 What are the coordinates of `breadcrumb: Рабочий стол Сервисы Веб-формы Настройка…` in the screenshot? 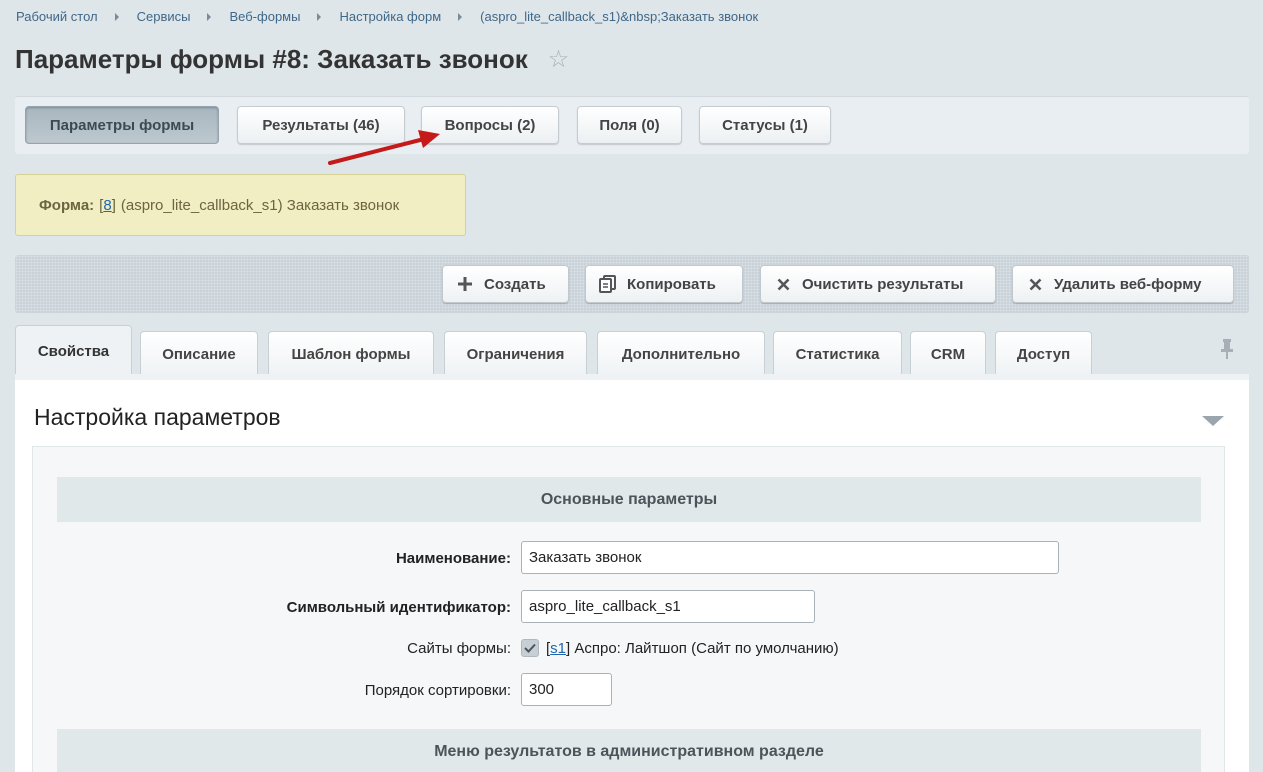 It's located at (387, 16).